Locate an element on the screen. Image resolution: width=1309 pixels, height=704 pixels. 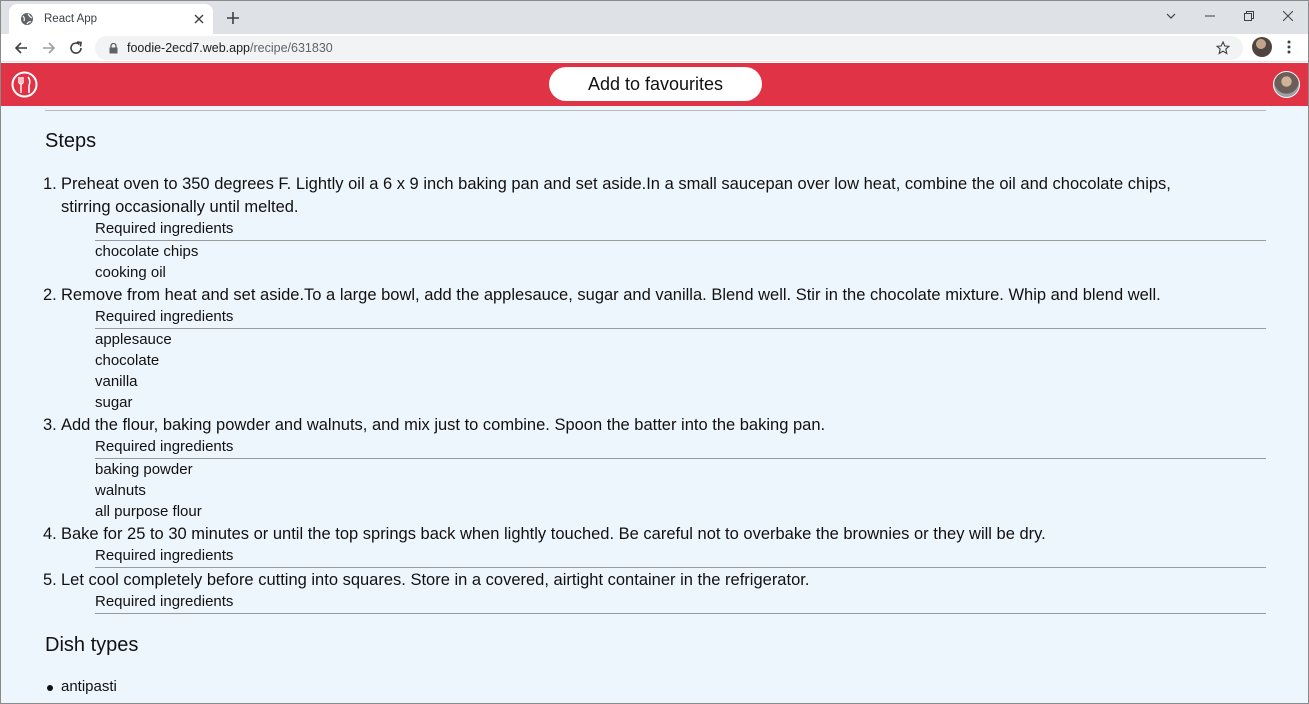
back-arrow-icon is located at coordinates (21, 48).